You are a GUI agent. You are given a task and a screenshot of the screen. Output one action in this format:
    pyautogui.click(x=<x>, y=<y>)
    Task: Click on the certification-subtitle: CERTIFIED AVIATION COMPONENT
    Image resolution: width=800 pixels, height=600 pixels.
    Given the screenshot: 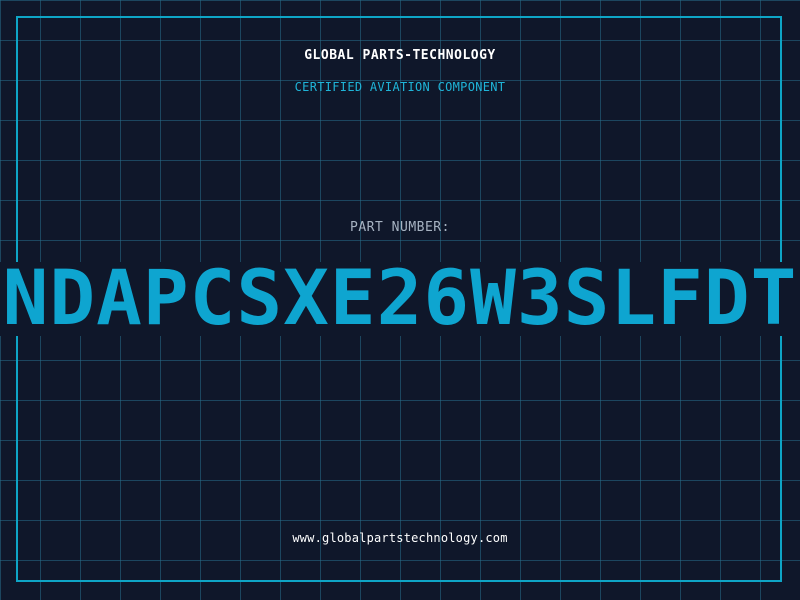 What is the action you would take?
    pyautogui.click(x=400, y=87)
    